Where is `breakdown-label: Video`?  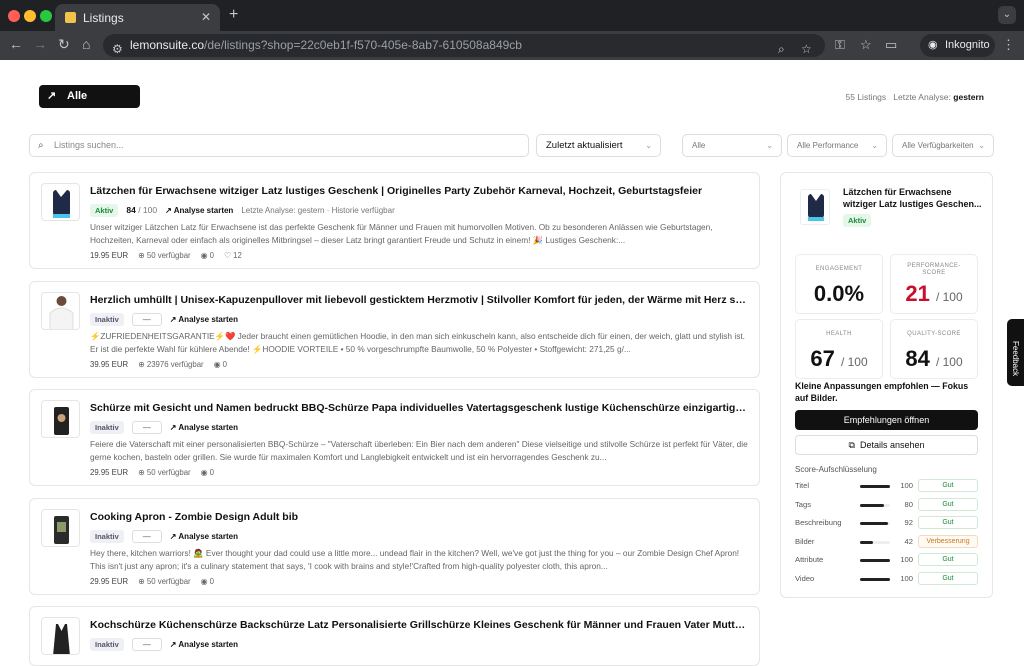 breakdown-label: Video is located at coordinates (805, 578).